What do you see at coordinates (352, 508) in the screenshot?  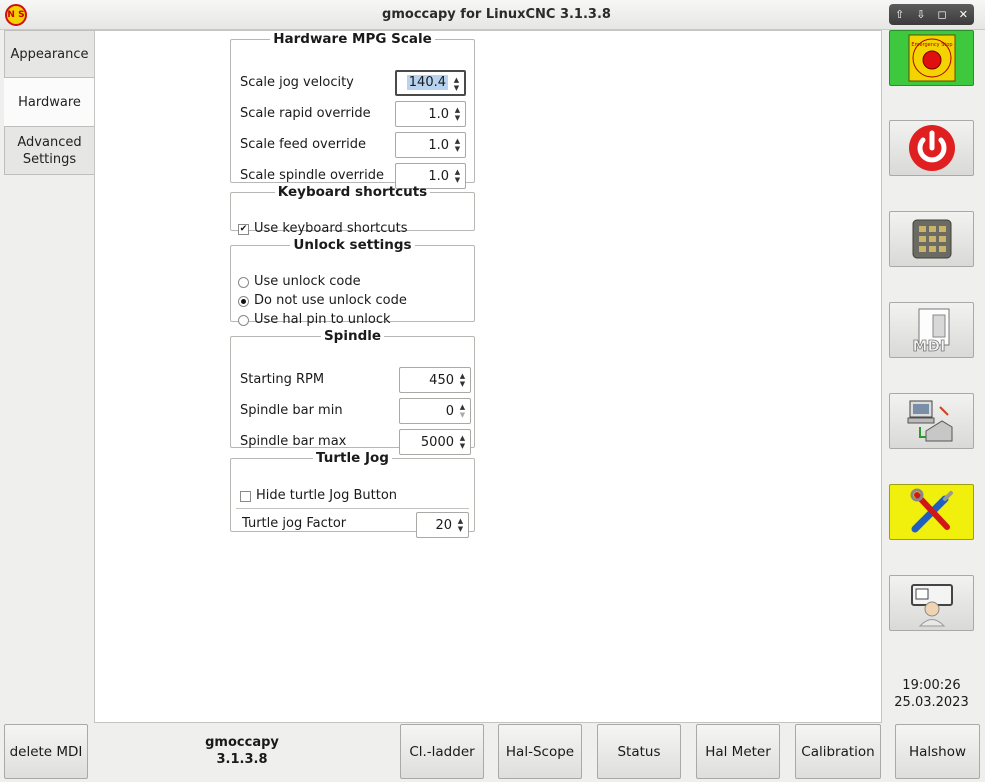 I see `turtle-jog-divider` at bounding box center [352, 508].